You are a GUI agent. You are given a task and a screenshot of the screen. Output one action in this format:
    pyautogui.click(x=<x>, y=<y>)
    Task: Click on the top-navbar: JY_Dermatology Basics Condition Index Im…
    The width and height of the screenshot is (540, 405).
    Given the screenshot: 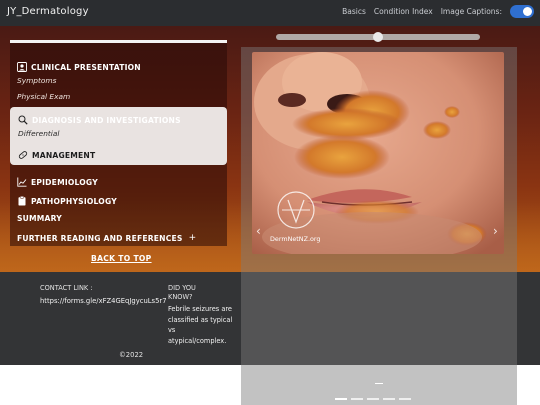 What is the action you would take?
    pyautogui.click(x=270, y=13)
    